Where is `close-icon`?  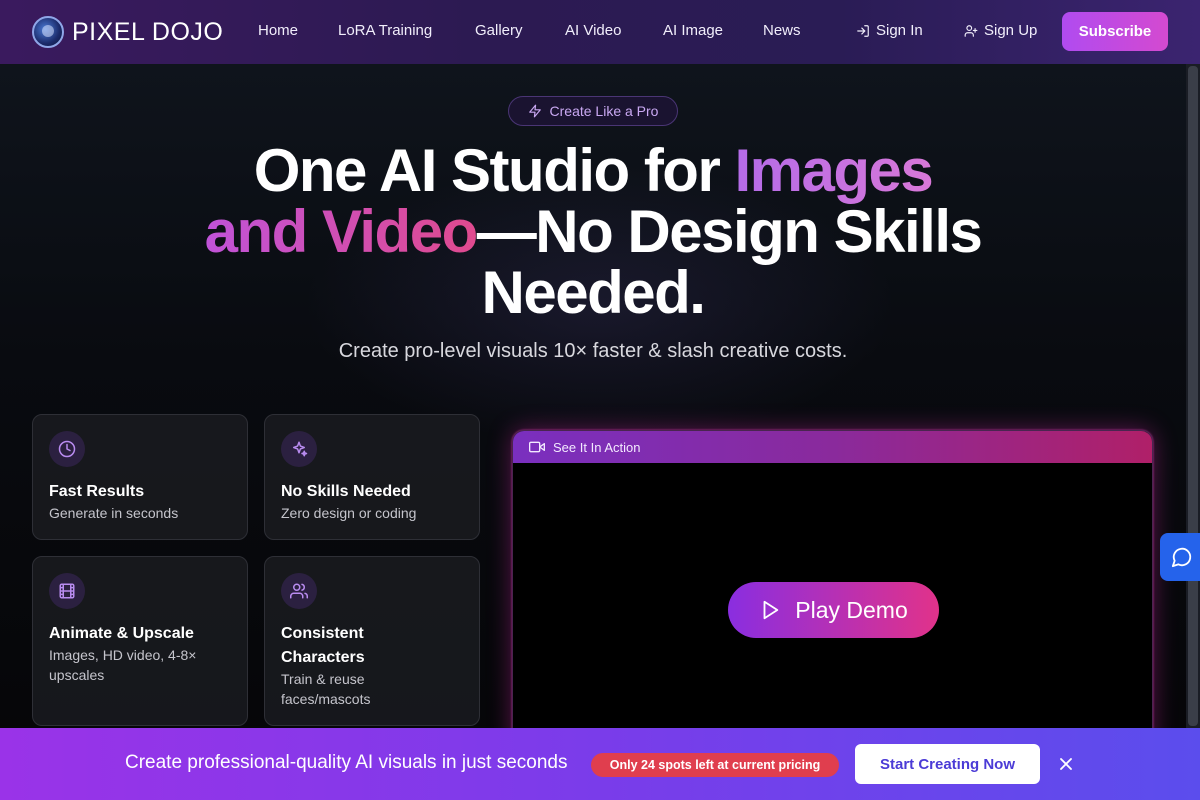
close-icon is located at coordinates (1066, 764).